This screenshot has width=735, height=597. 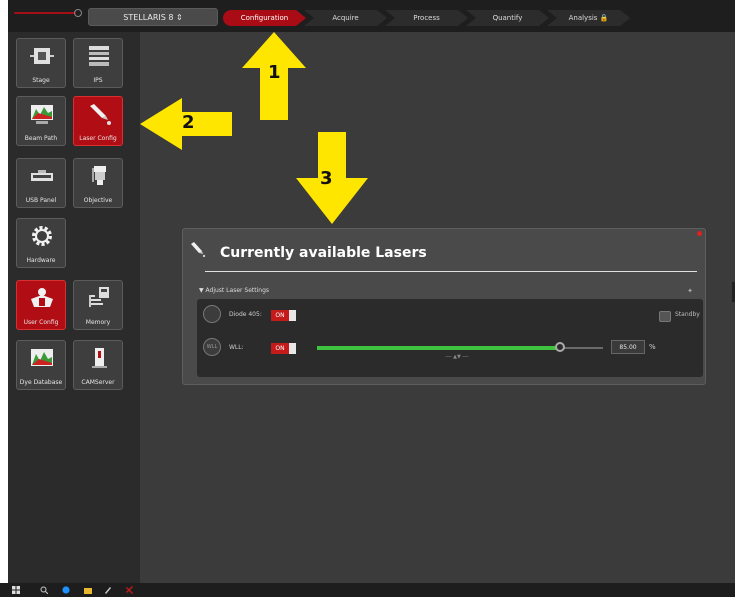 I want to click on os-taskbar, so click(x=367, y=590).